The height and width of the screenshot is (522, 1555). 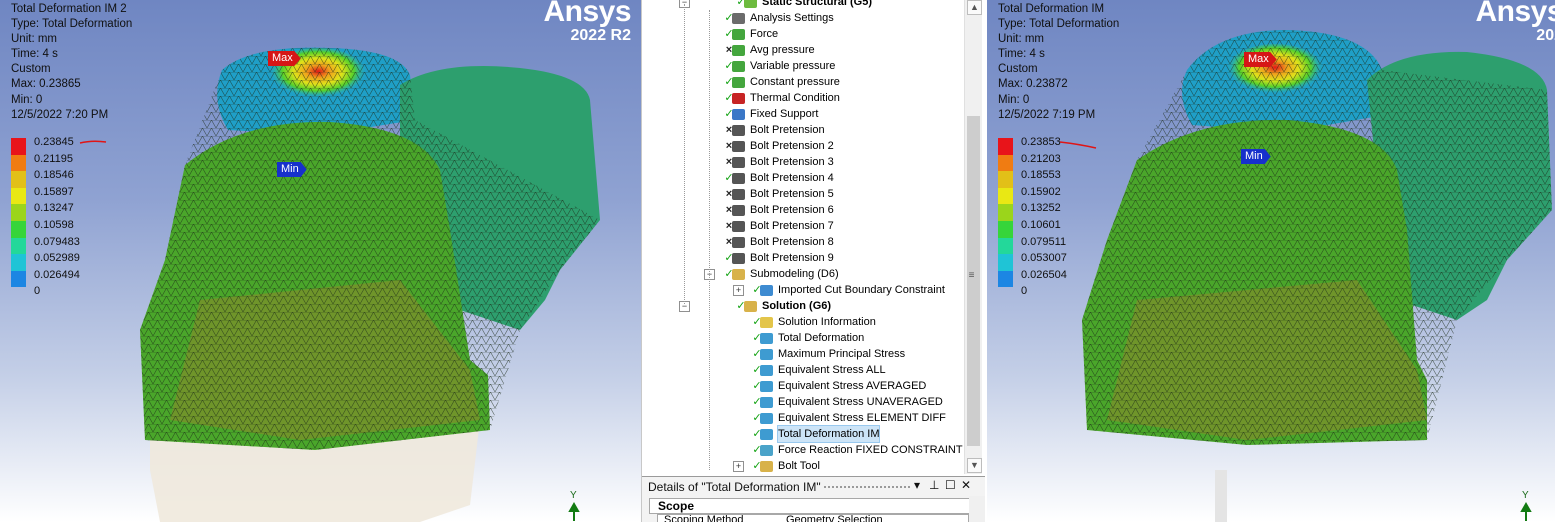 I want to click on tree-scrollbar: ▲ ≡ ▼, so click(x=973, y=237).